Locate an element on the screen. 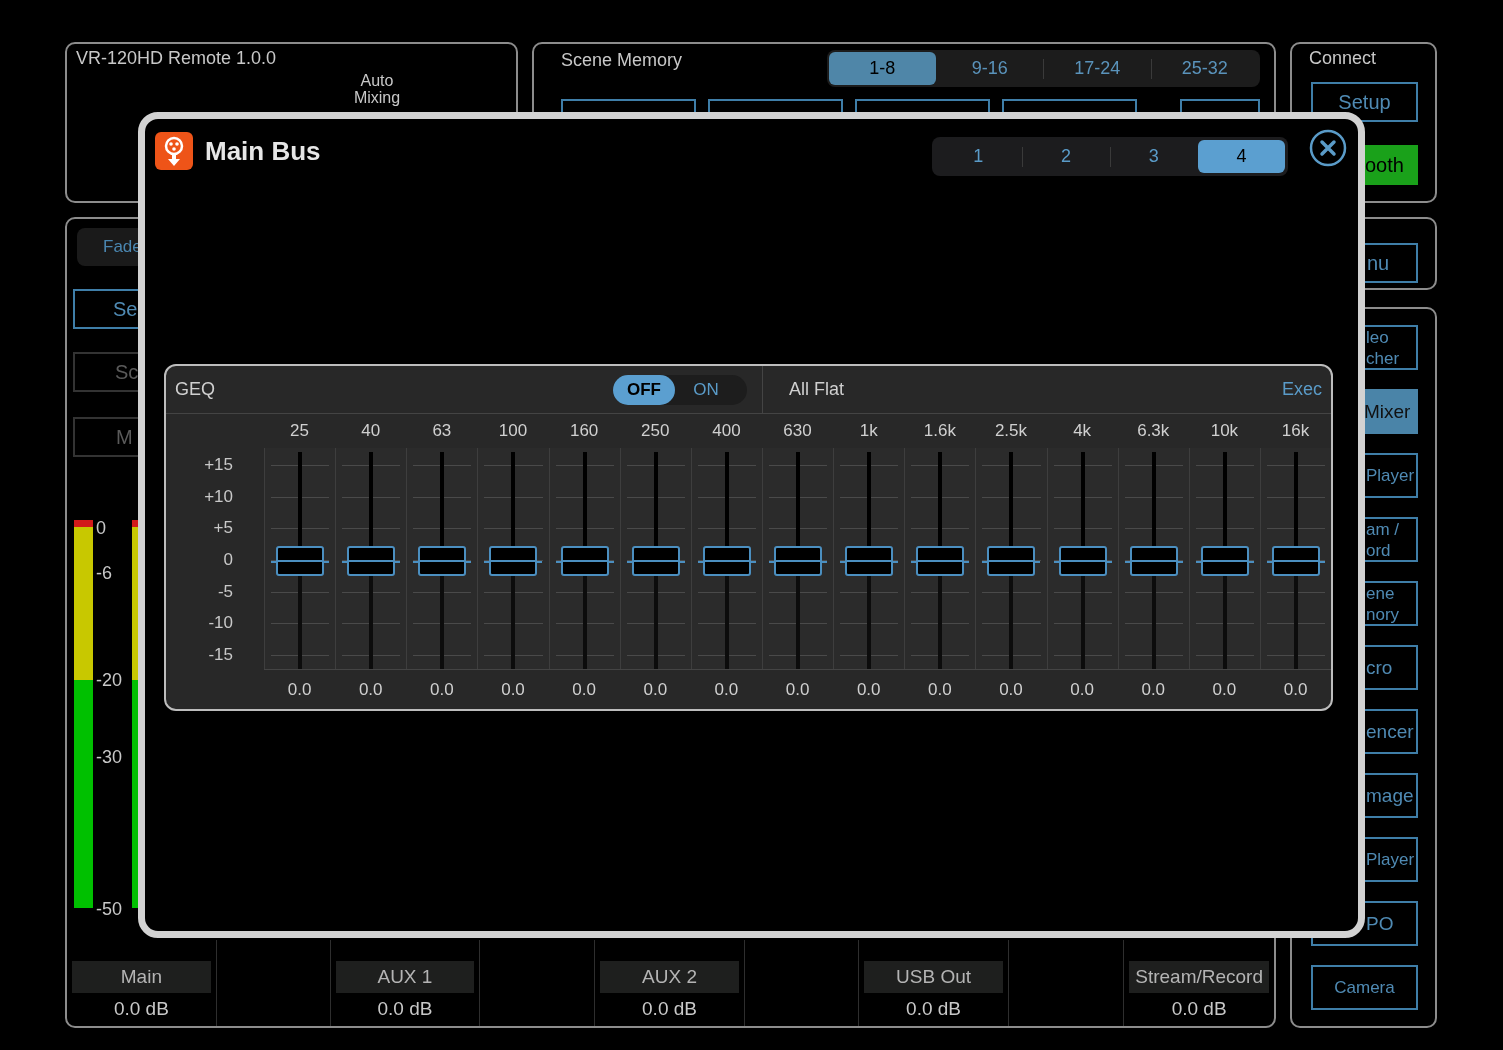 The height and width of the screenshot is (1050, 1503). band-frequency: 4k is located at coordinates (1082, 431).